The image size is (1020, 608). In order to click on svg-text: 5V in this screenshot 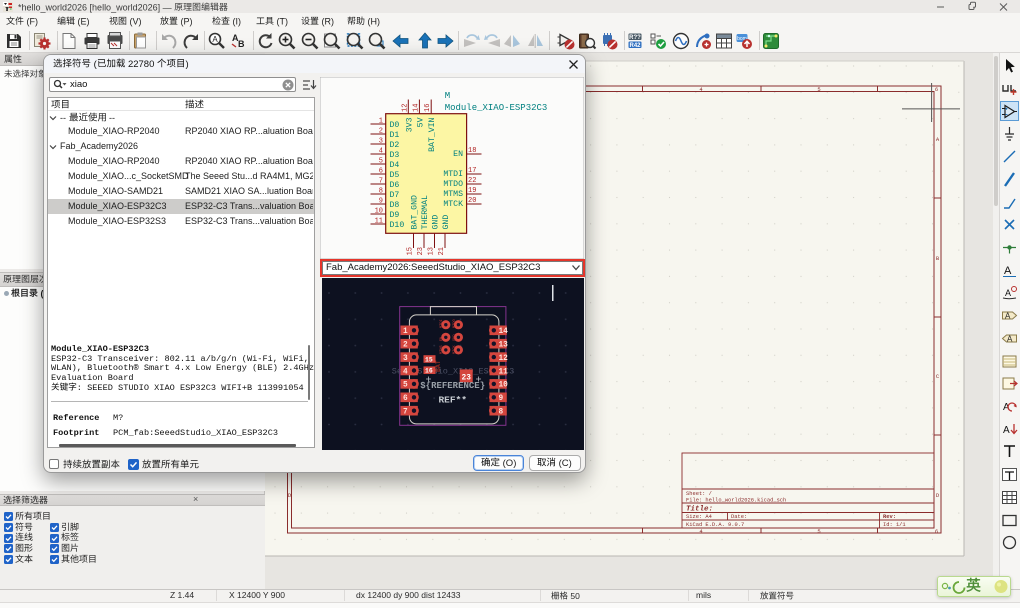, I will do `click(420, 122)`.